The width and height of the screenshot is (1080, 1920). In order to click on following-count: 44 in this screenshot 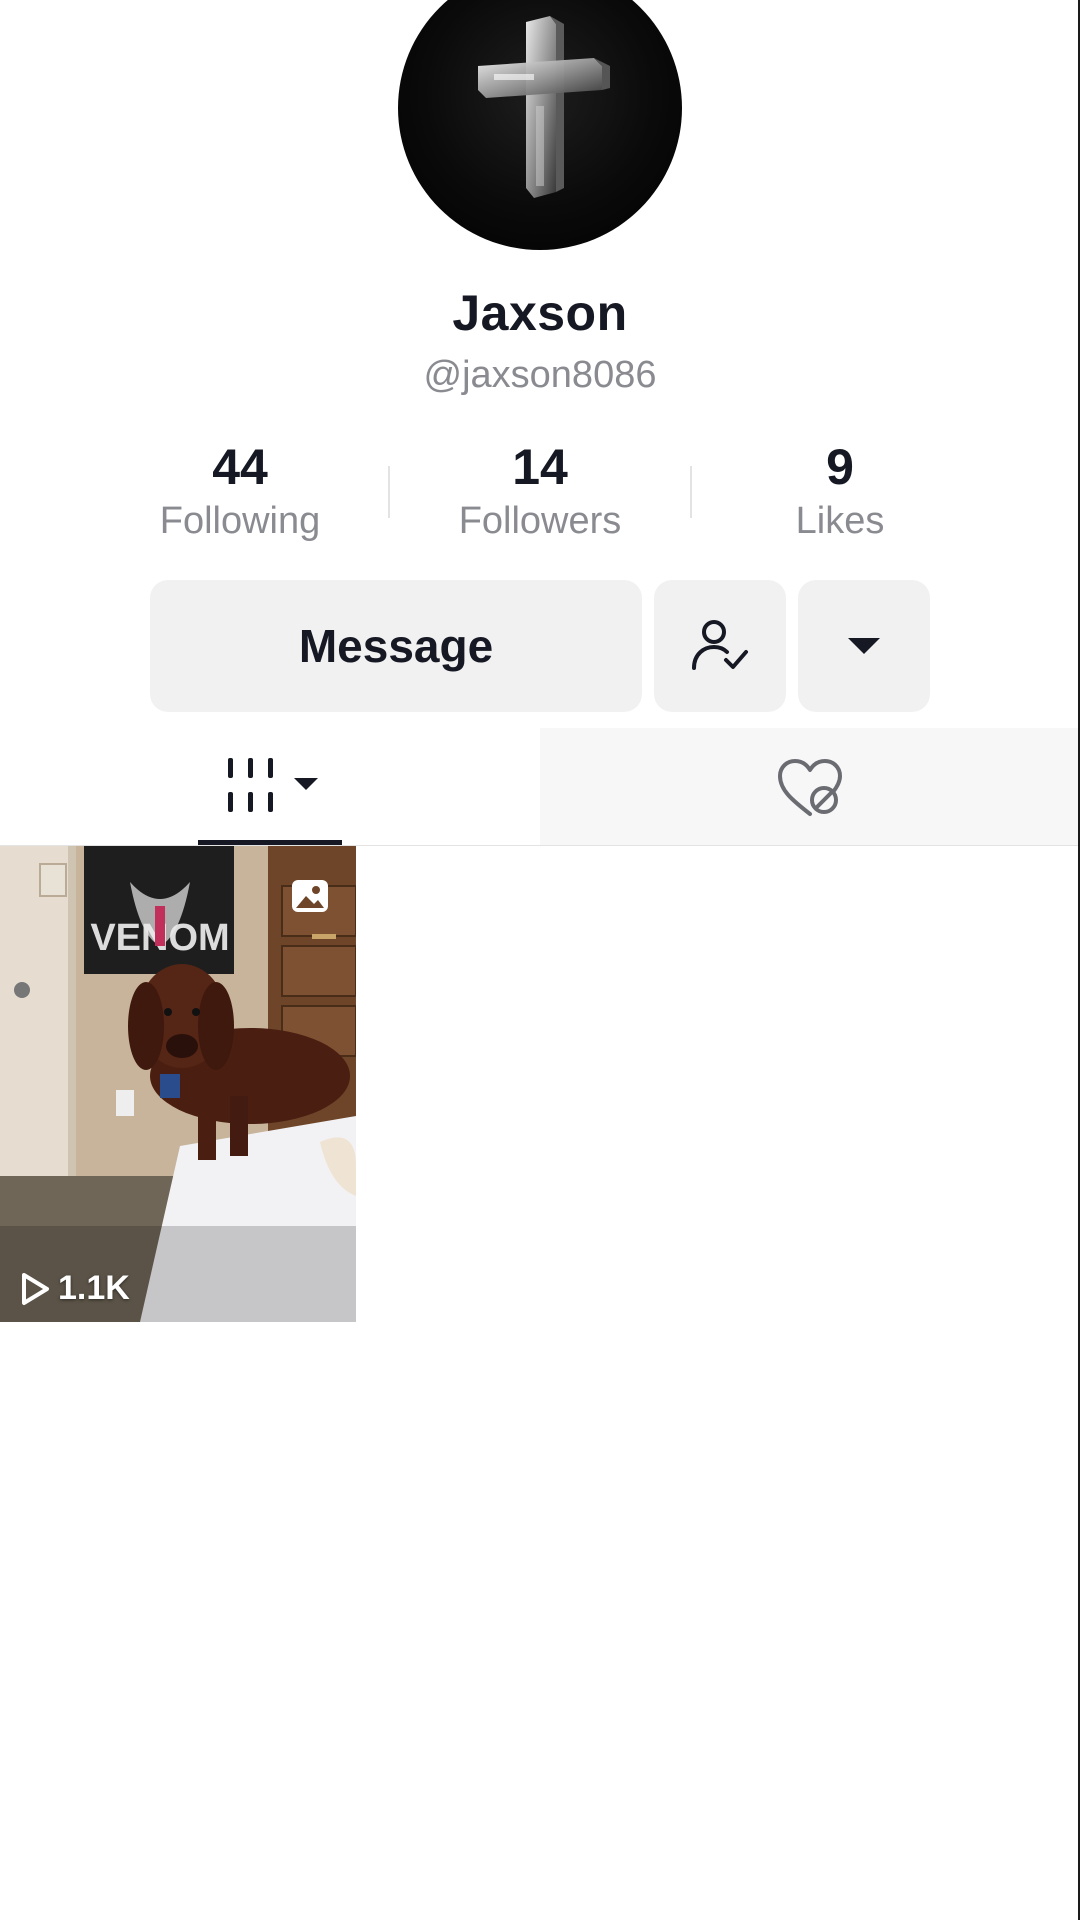, I will do `click(240, 467)`.